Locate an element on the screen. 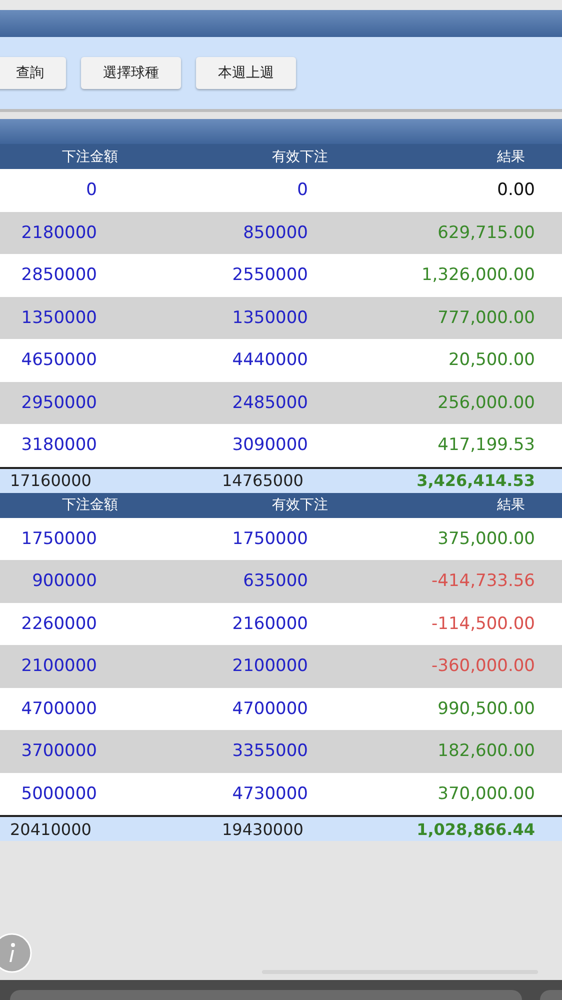 The width and height of the screenshot is (562, 1000). table-cell-text: 3355000 is located at coordinates (270, 751).